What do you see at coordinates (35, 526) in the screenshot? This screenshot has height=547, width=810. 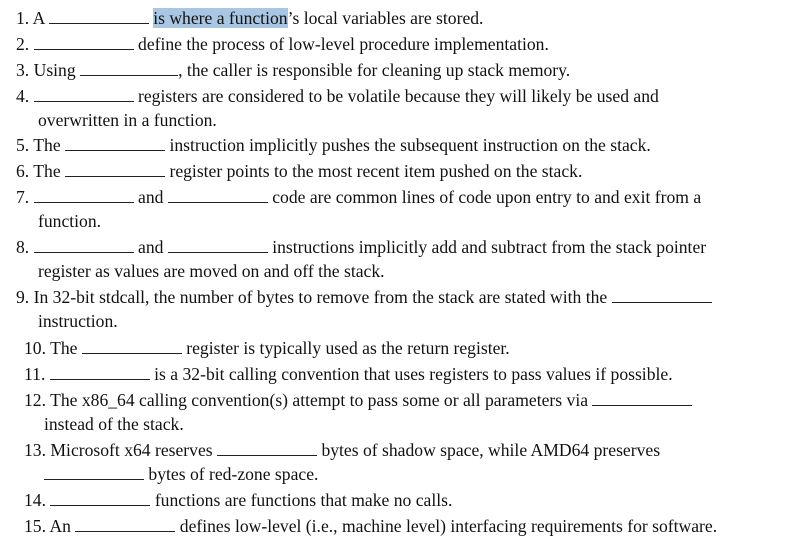 I see `question-number: 15.` at bounding box center [35, 526].